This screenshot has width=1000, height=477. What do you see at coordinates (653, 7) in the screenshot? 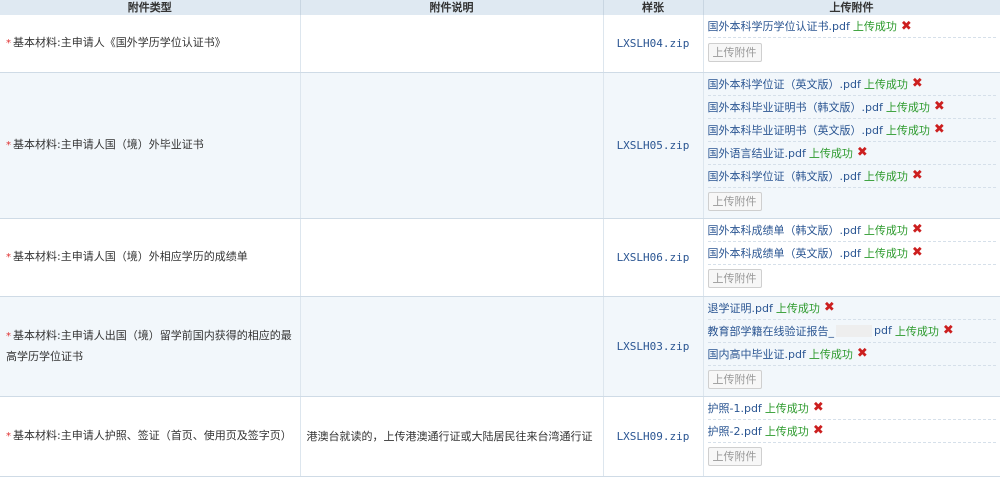
I see `col-header-sample: 样张` at bounding box center [653, 7].